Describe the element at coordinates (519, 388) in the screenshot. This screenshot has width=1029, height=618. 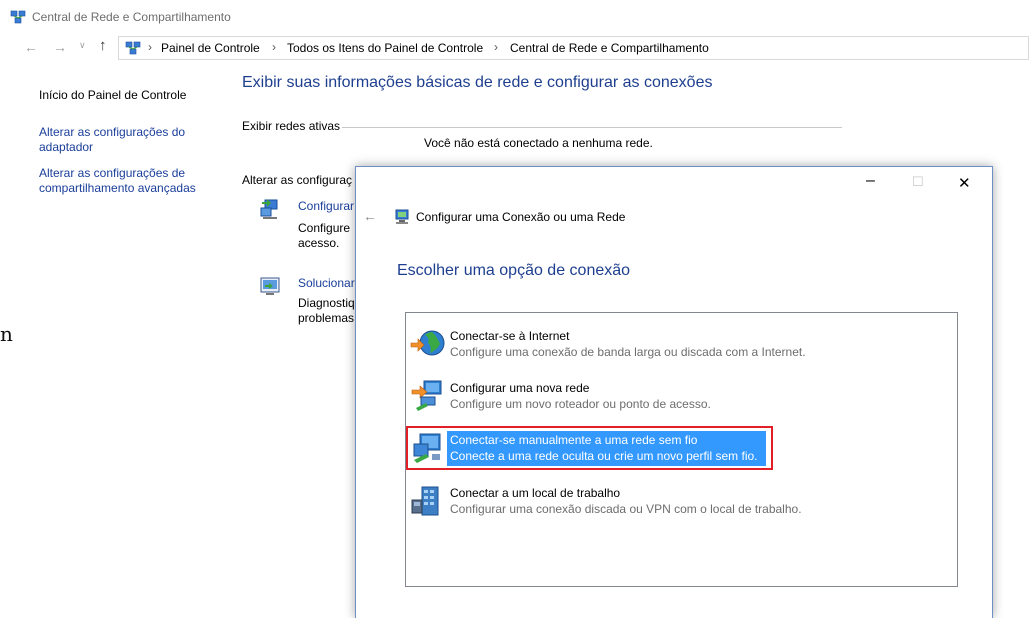
I see `option-title: Configurar uma nova rede` at that location.